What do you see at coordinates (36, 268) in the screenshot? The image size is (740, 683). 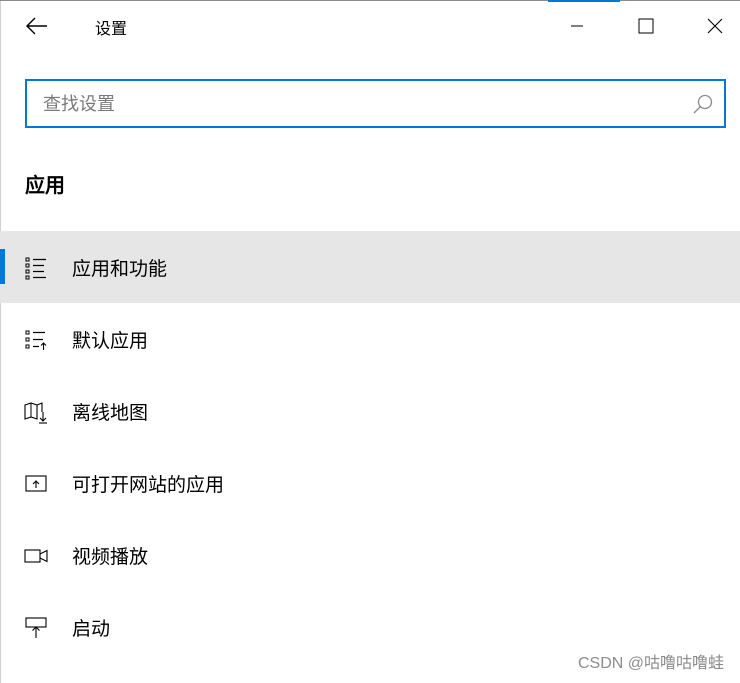 I see `apps-features-icon` at bounding box center [36, 268].